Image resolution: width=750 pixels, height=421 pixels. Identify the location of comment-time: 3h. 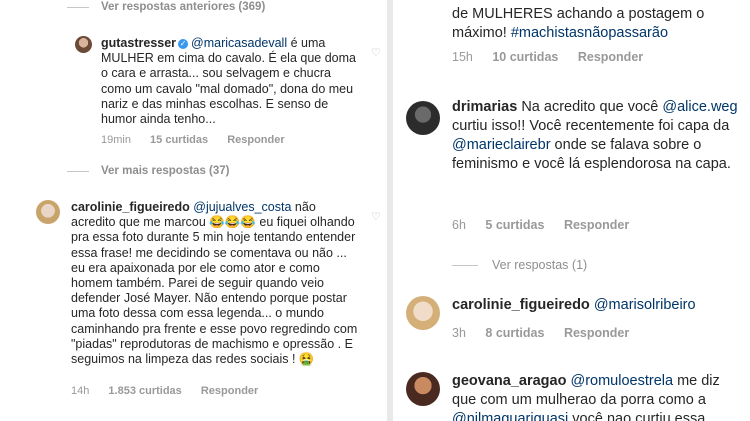
(459, 333).